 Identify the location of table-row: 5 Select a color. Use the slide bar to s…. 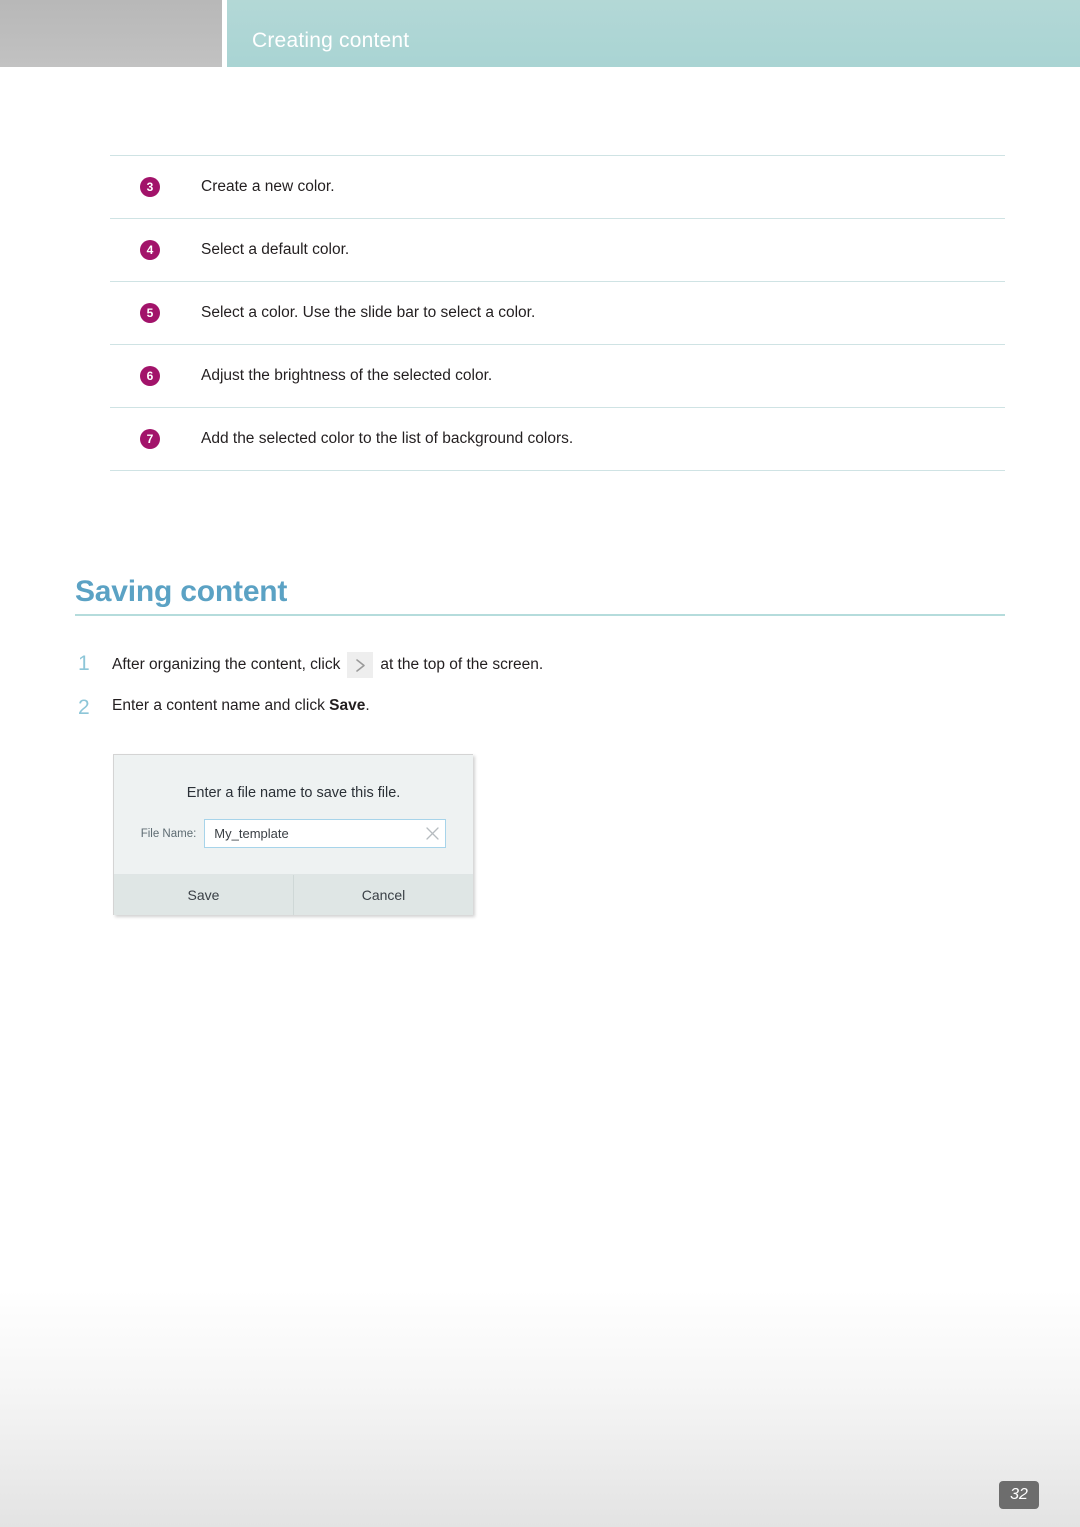
(557, 313).